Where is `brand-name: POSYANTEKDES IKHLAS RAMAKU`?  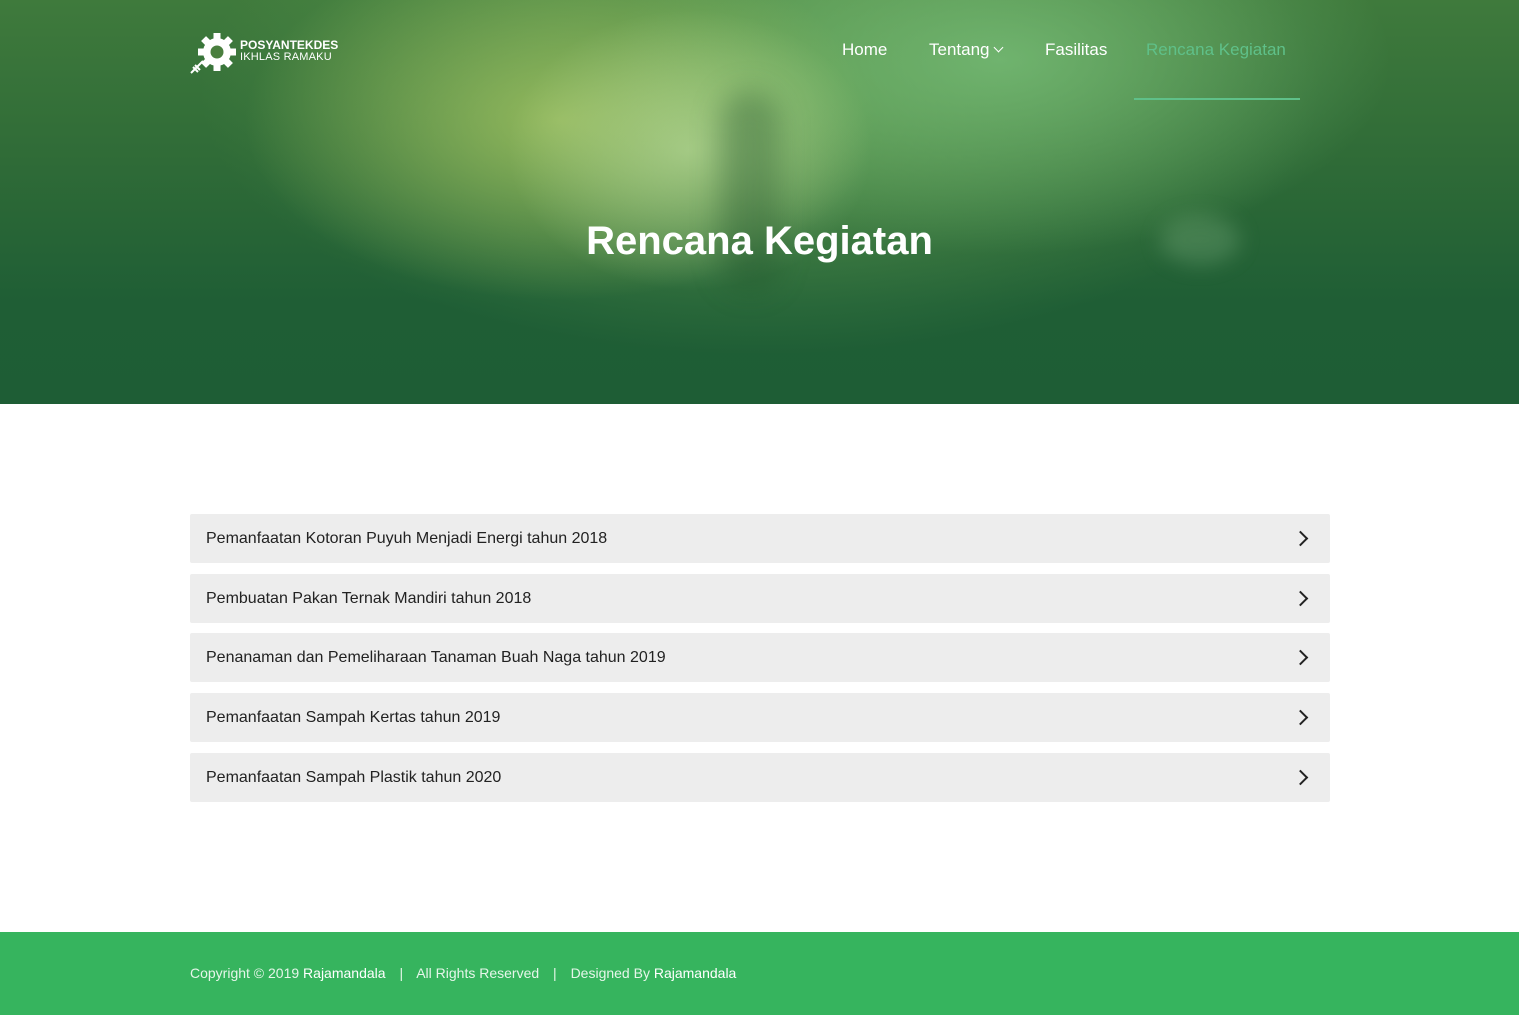
brand-name: POSYANTEKDES IKHLAS RAMAKU is located at coordinates (289, 51).